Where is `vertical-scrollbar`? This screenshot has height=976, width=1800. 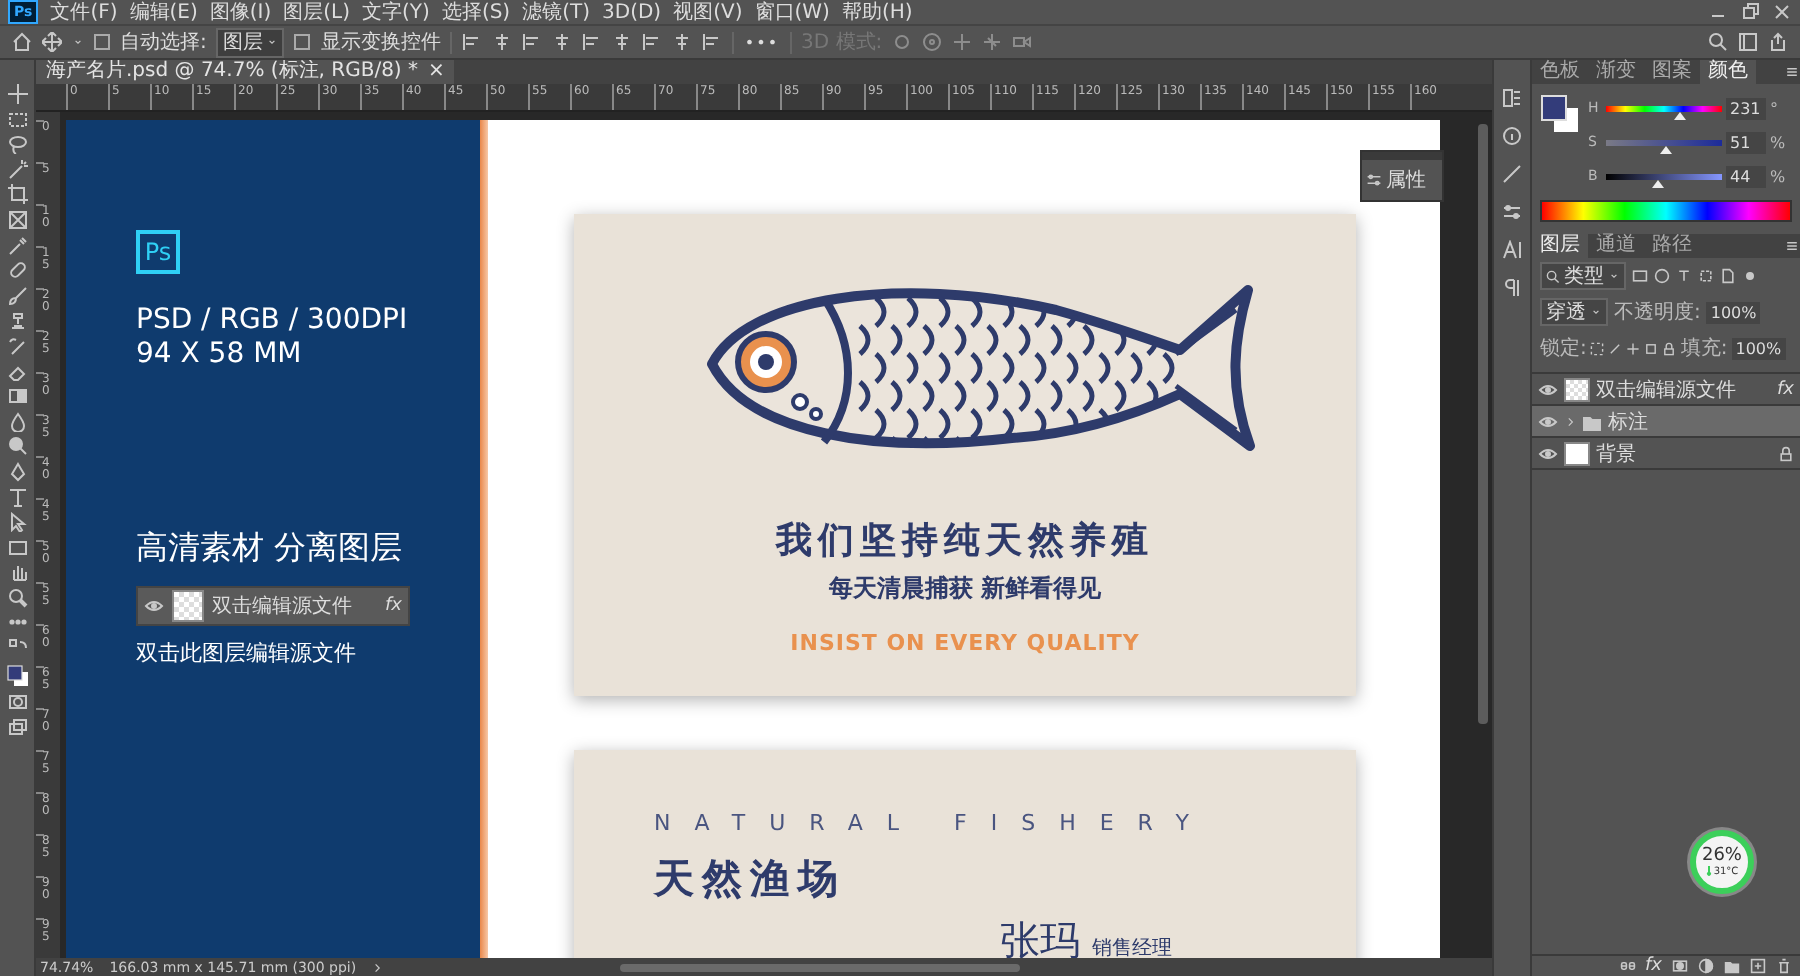
vertical-scrollbar is located at coordinates (1483, 424).